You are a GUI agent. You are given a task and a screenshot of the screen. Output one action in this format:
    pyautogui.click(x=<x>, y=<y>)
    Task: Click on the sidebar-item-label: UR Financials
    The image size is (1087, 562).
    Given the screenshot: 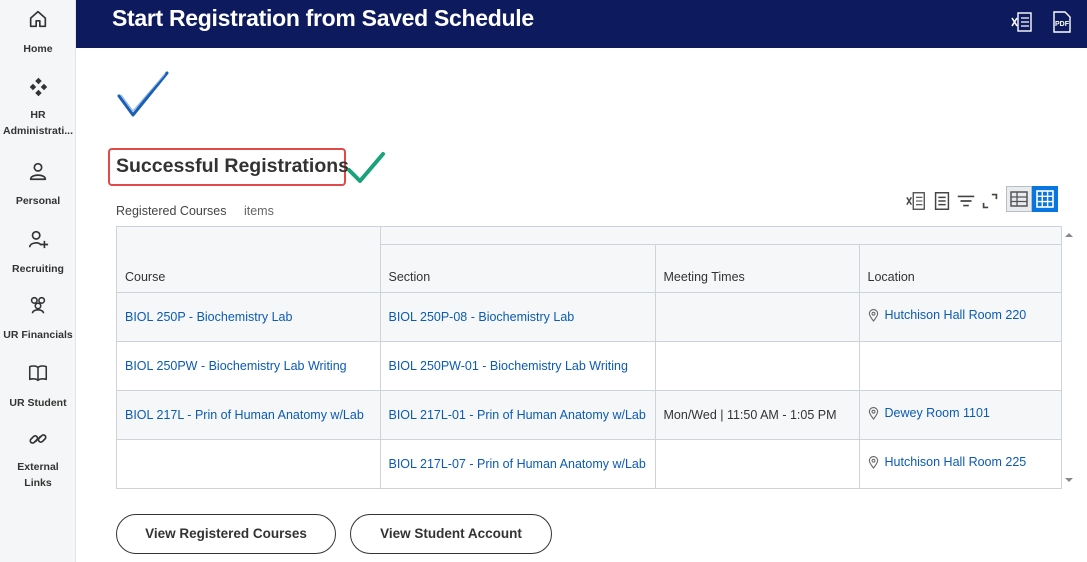 What is the action you would take?
    pyautogui.click(x=38, y=335)
    